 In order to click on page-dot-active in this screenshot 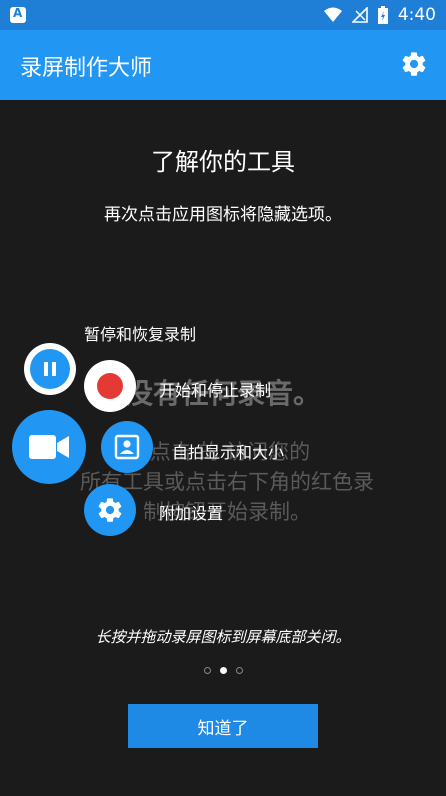, I will do `click(223, 670)`.